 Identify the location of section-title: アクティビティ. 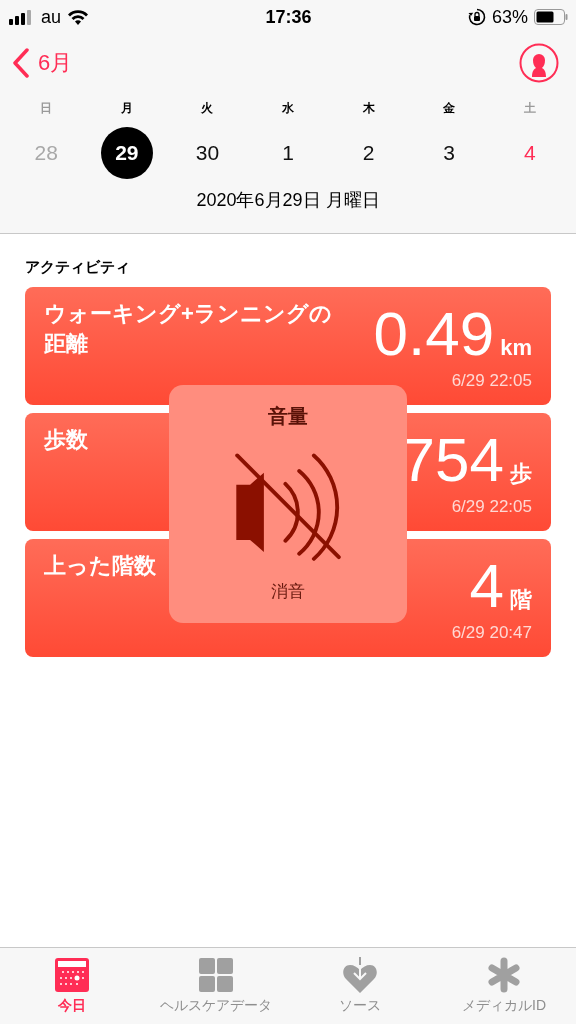
(78, 267).